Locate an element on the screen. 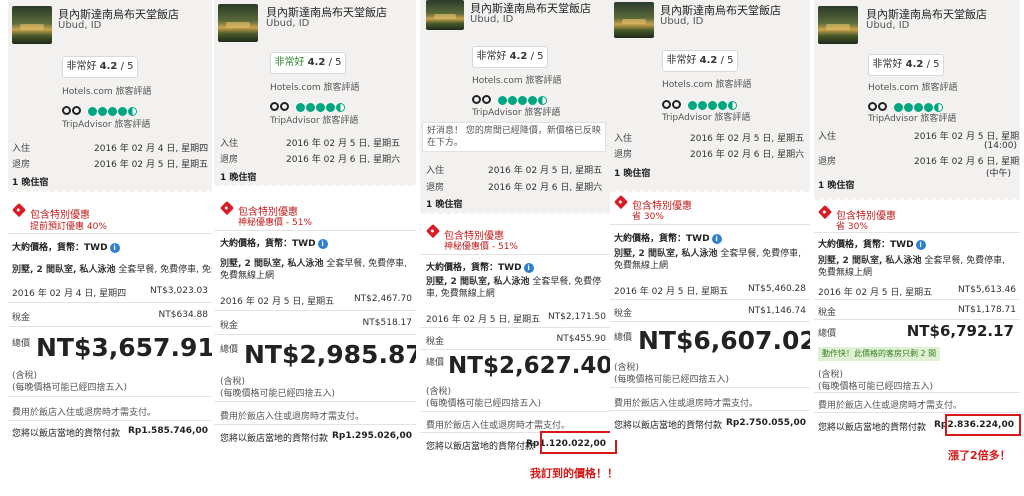 The height and width of the screenshot is (496, 1024). checkout-label: 退房 is located at coordinates (229, 160).